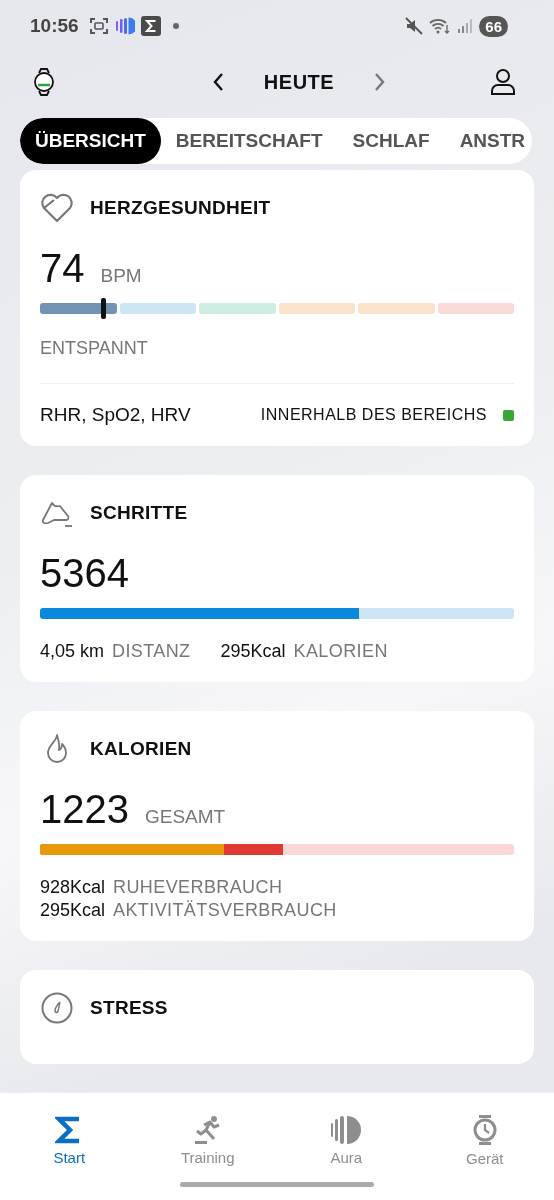  I want to click on watch-icon, so click(44, 82).